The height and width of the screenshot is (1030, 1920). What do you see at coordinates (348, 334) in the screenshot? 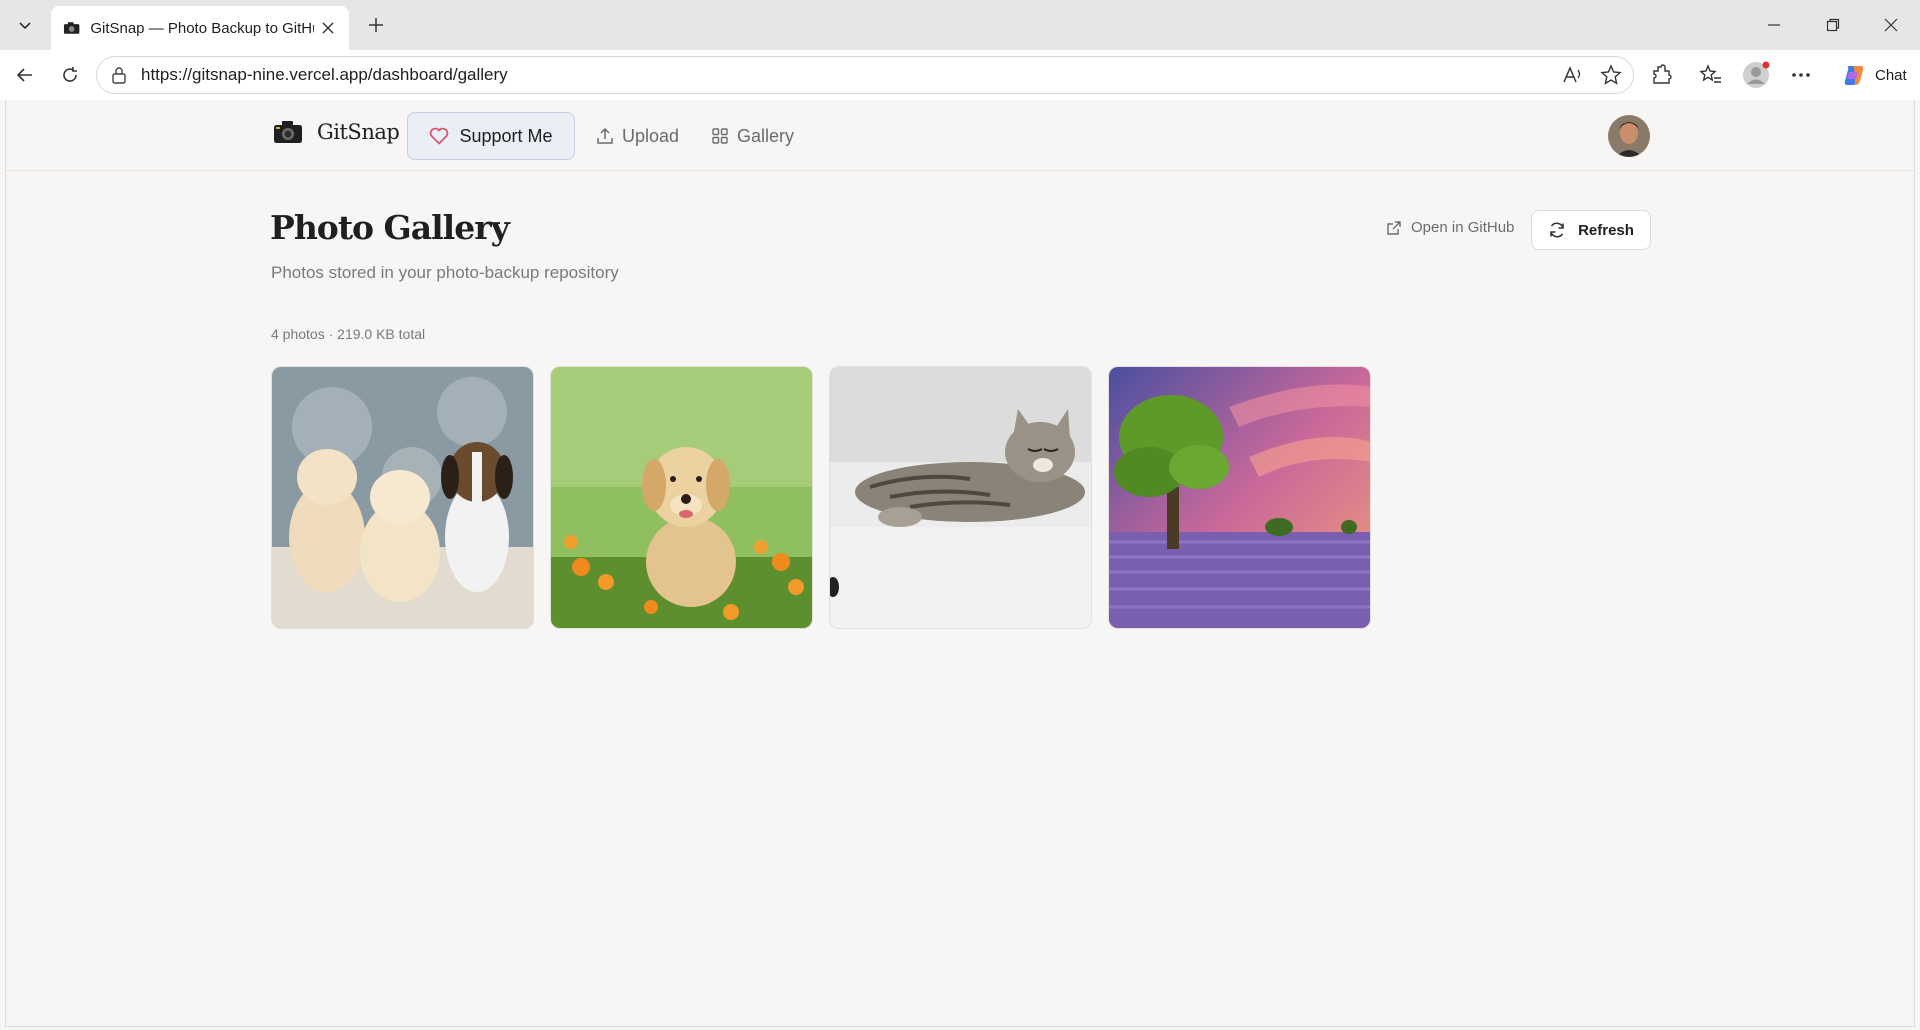
I see `gallery-stats: 4 photos · 219.0 KB total` at bounding box center [348, 334].